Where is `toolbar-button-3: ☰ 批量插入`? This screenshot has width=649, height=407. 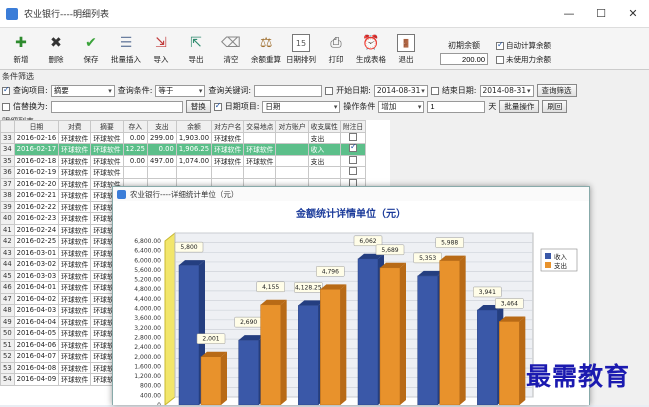 toolbar-button-3: ☰ 批量插入 is located at coordinates (126, 49).